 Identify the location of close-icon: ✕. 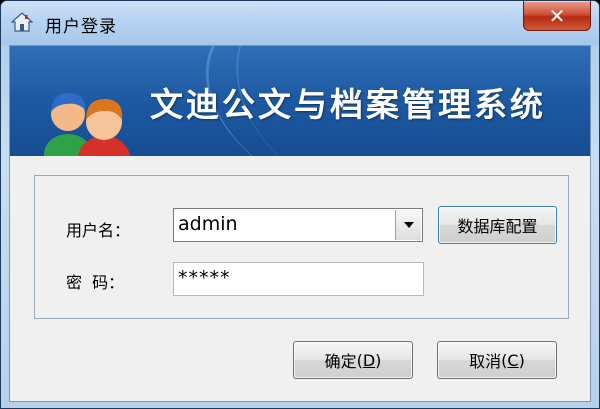
(557, 15).